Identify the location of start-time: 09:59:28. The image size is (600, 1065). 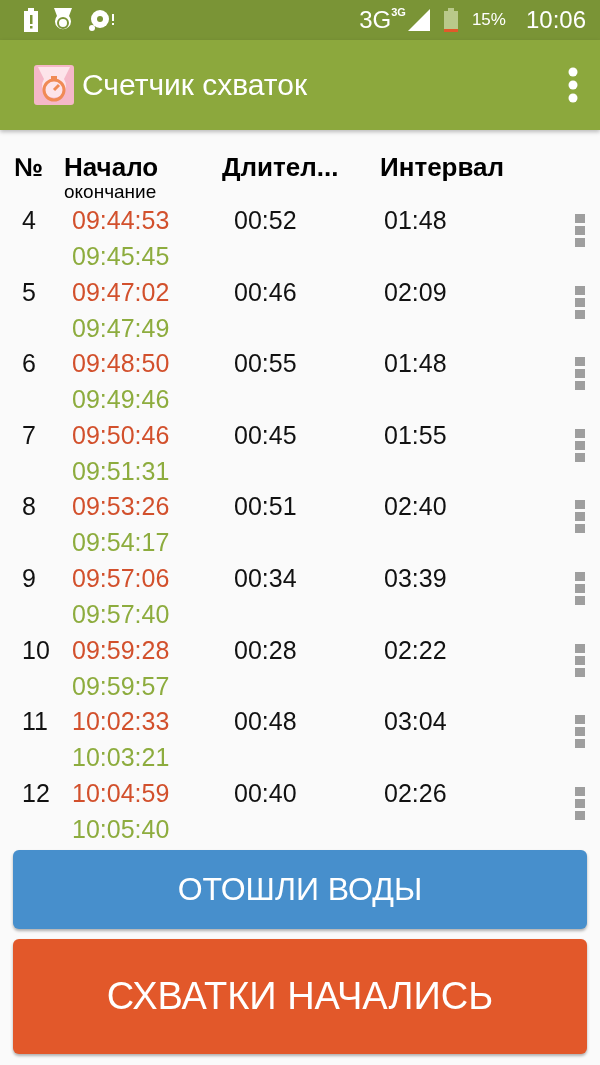
(121, 650).